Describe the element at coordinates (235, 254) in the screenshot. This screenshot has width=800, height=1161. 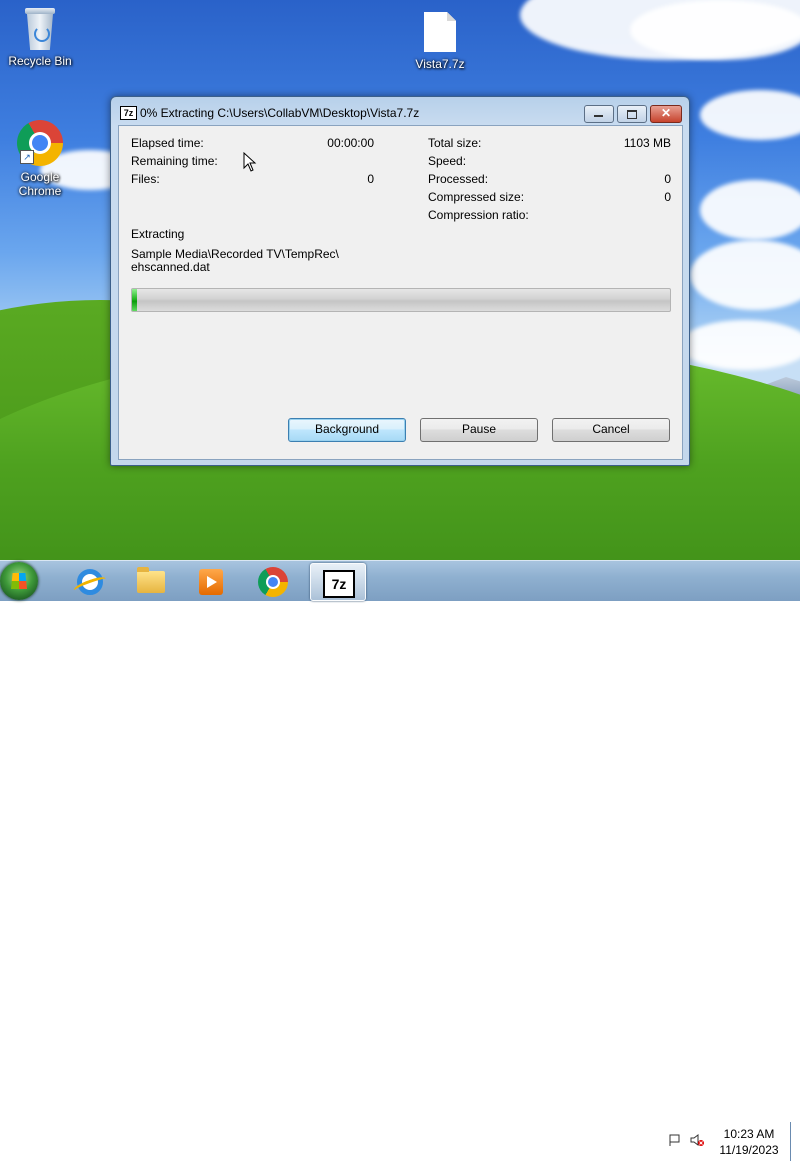
I see `current-file-path: Sample Media\Recorded TV\TempRec\` at that location.